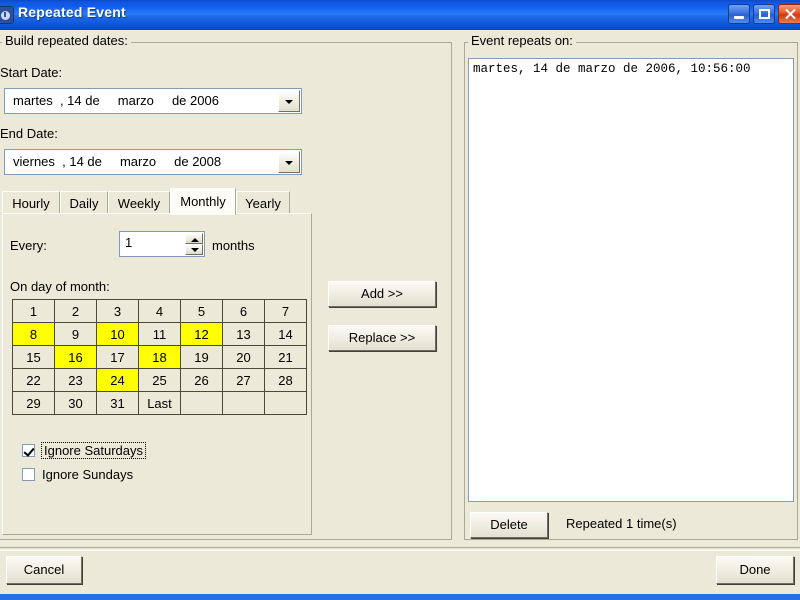 The width and height of the screenshot is (800, 600). Describe the element at coordinates (116, 100) in the screenshot. I see `start-date-value: martes , 14 de marzo de 2006` at that location.